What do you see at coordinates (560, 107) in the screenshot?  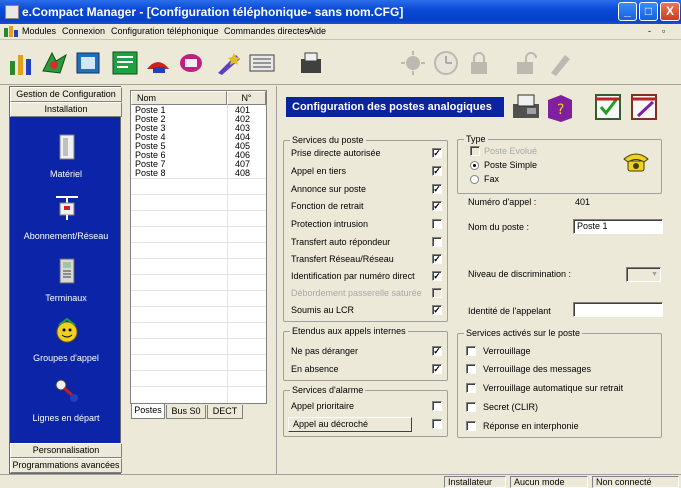 I see `help-book-icon: ?` at bounding box center [560, 107].